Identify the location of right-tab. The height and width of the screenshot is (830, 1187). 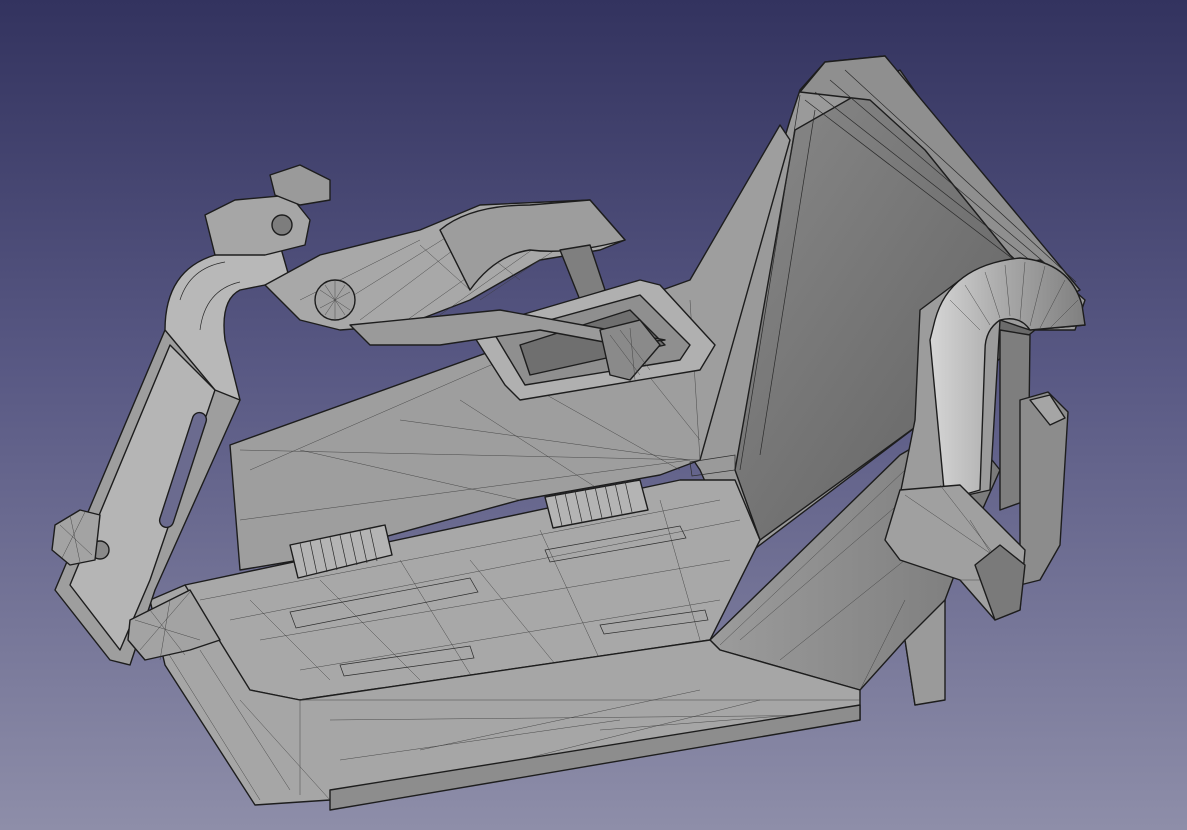
(1044, 488).